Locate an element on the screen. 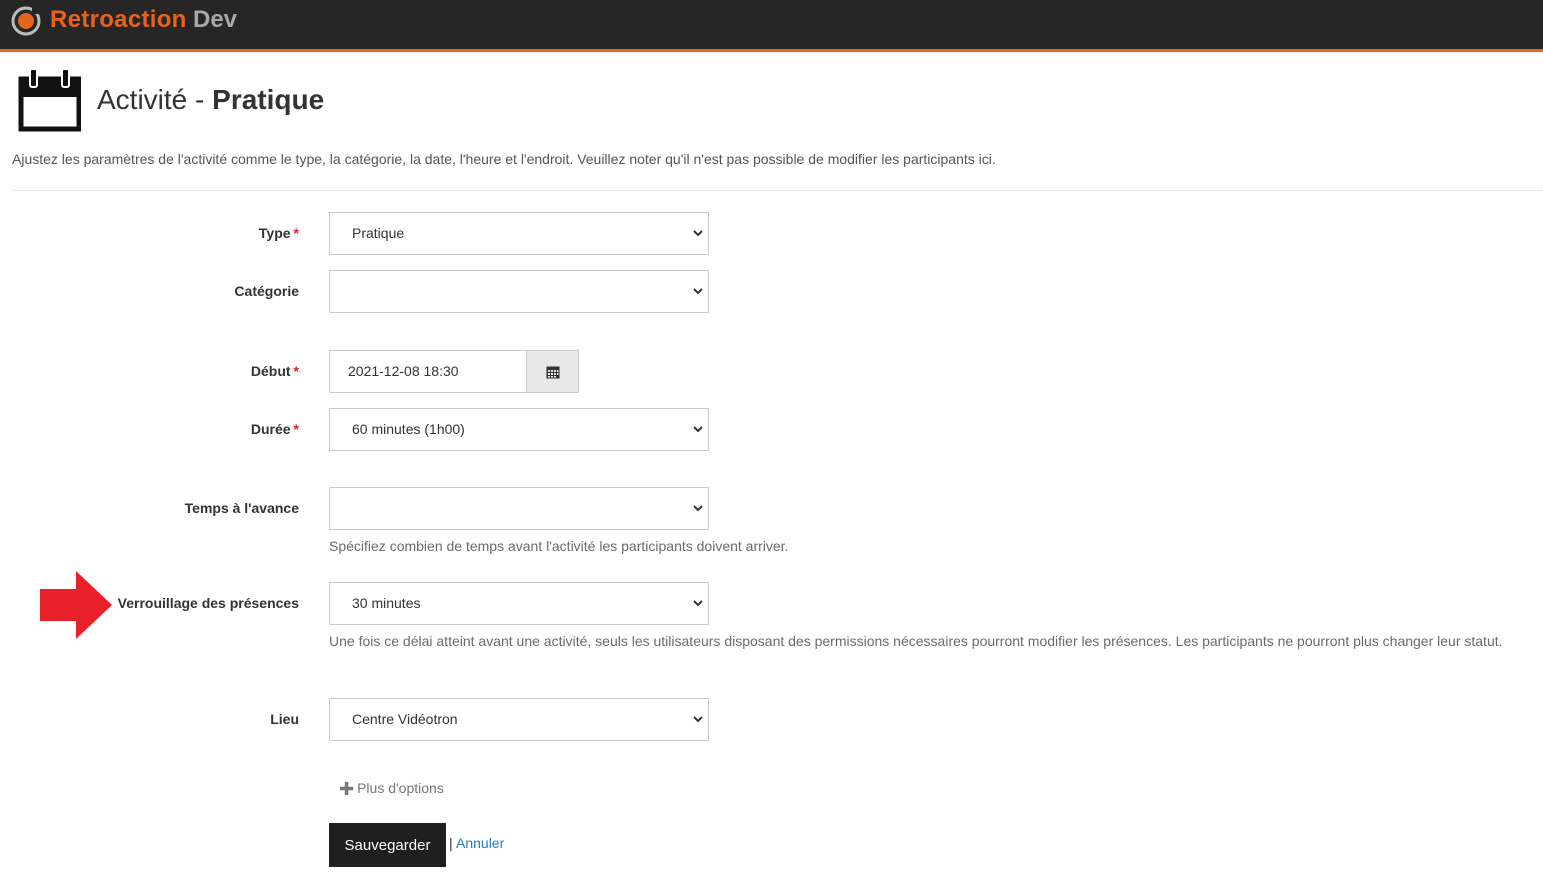 The width and height of the screenshot is (1543, 876). start-datetime-input: 2021-12-08 18:30 is located at coordinates (428, 371).